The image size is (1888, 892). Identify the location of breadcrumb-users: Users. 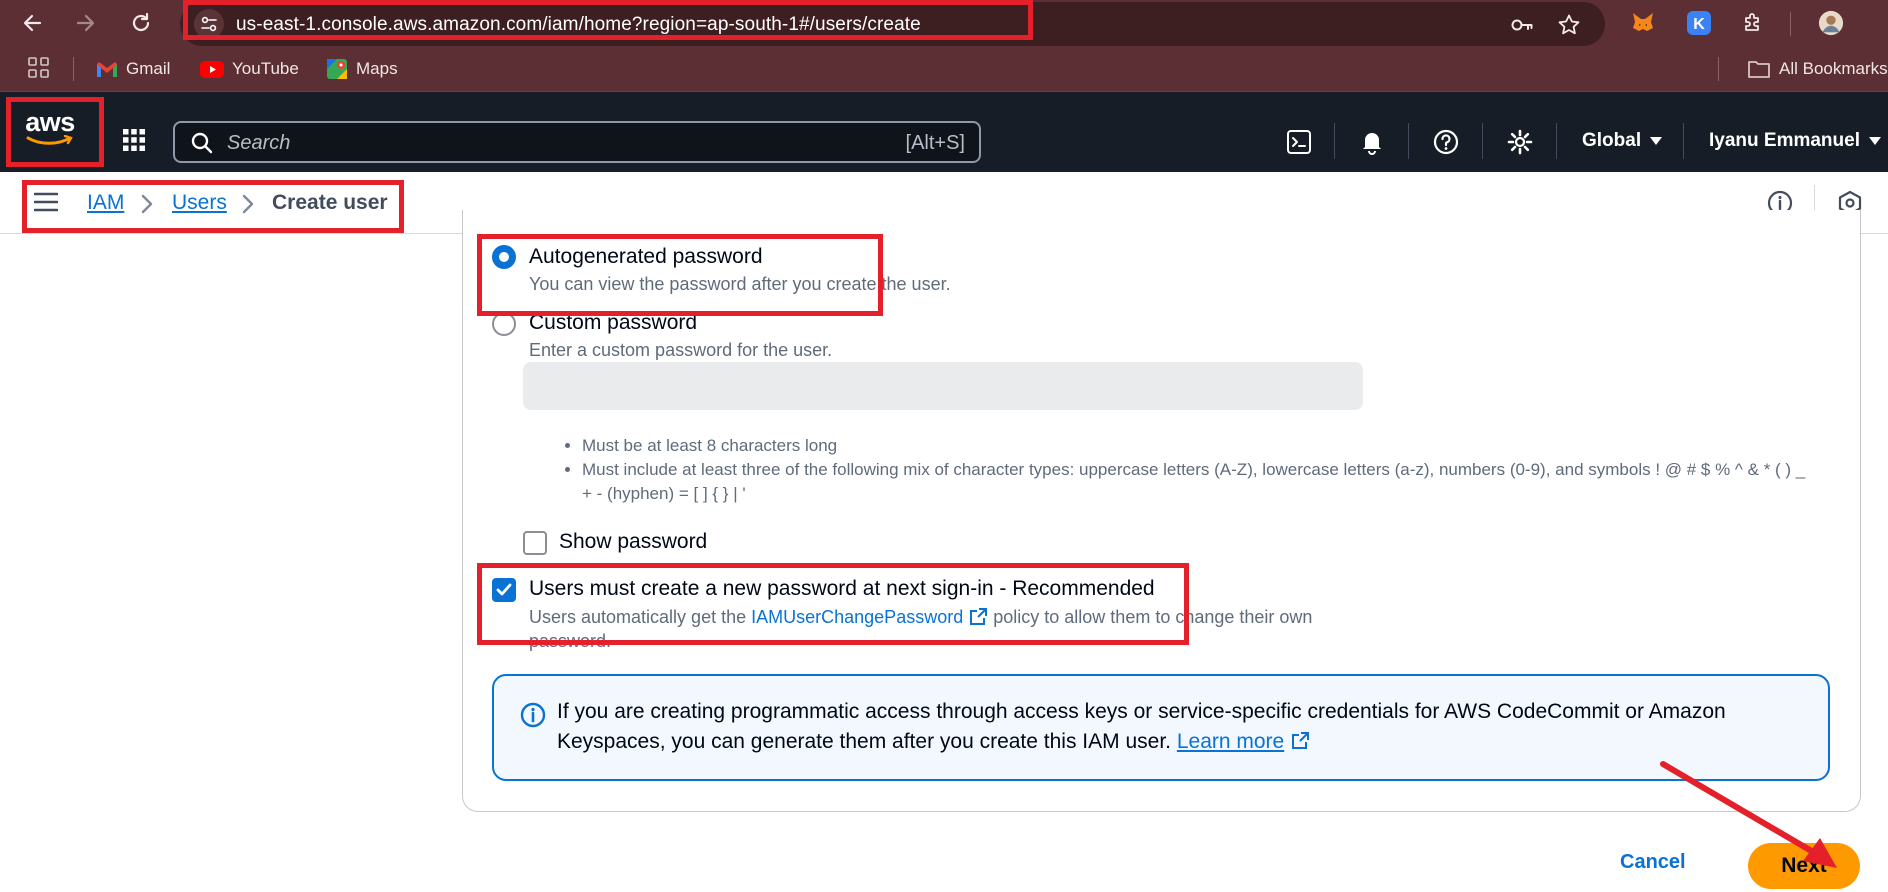
(199, 203).